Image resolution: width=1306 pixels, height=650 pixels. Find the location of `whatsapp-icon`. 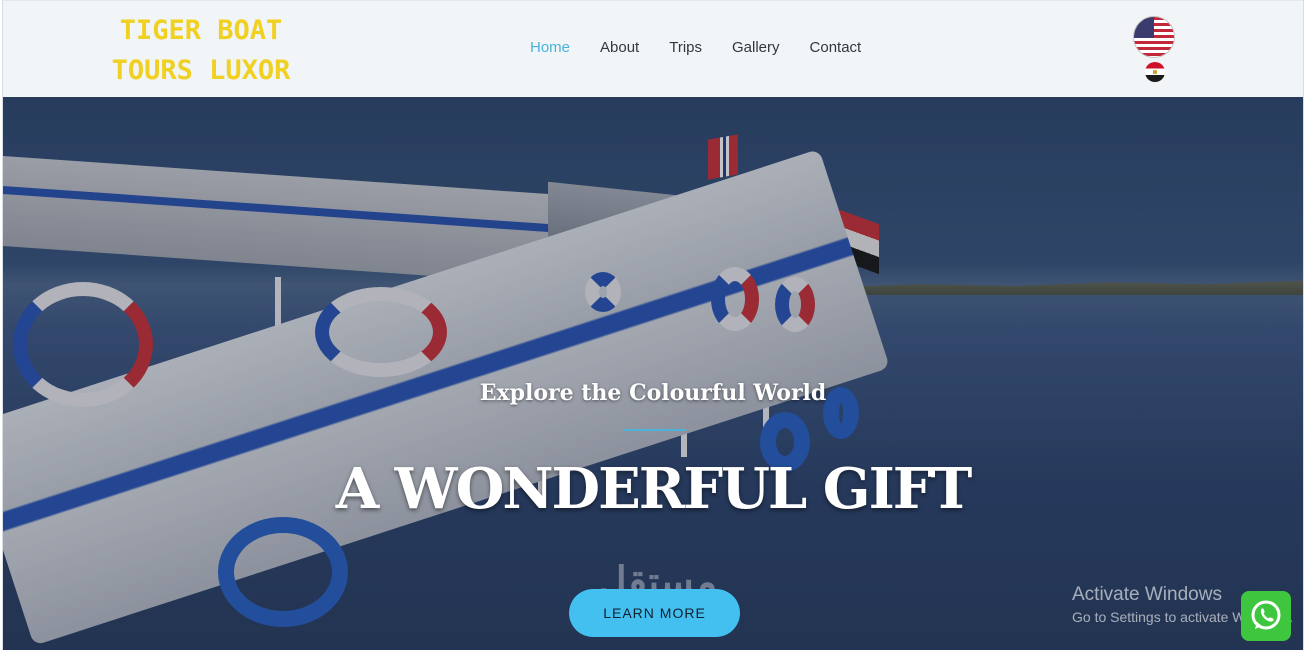

whatsapp-icon is located at coordinates (1266, 615).